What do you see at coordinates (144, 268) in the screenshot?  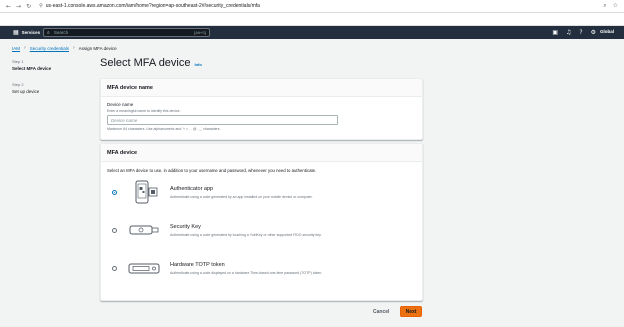 I see `hardware-token-icon` at bounding box center [144, 268].